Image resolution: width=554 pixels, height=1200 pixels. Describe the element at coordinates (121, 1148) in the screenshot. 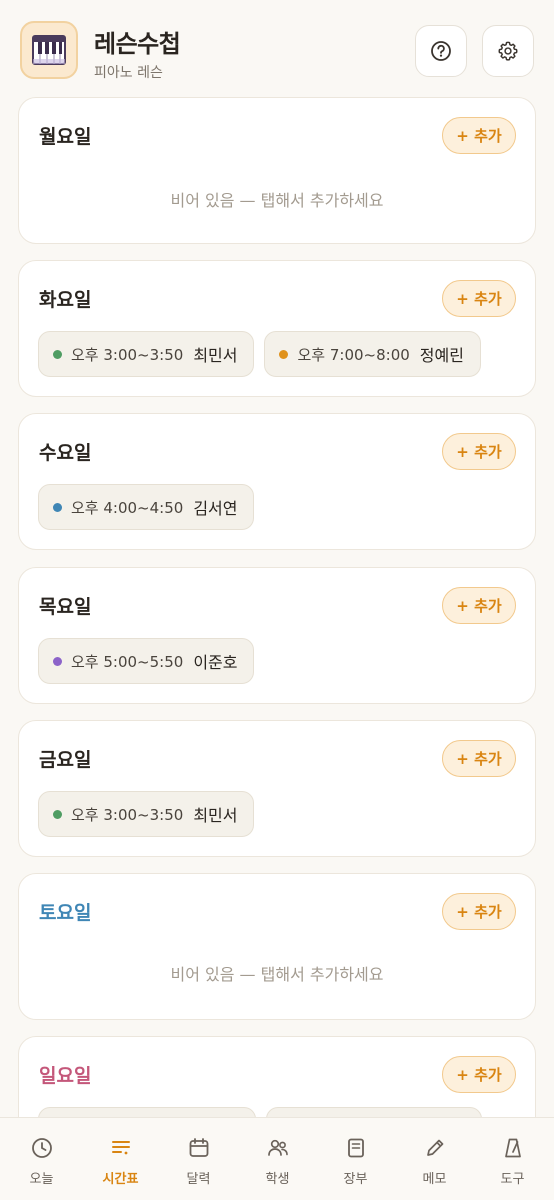

I see `list-icon` at that location.